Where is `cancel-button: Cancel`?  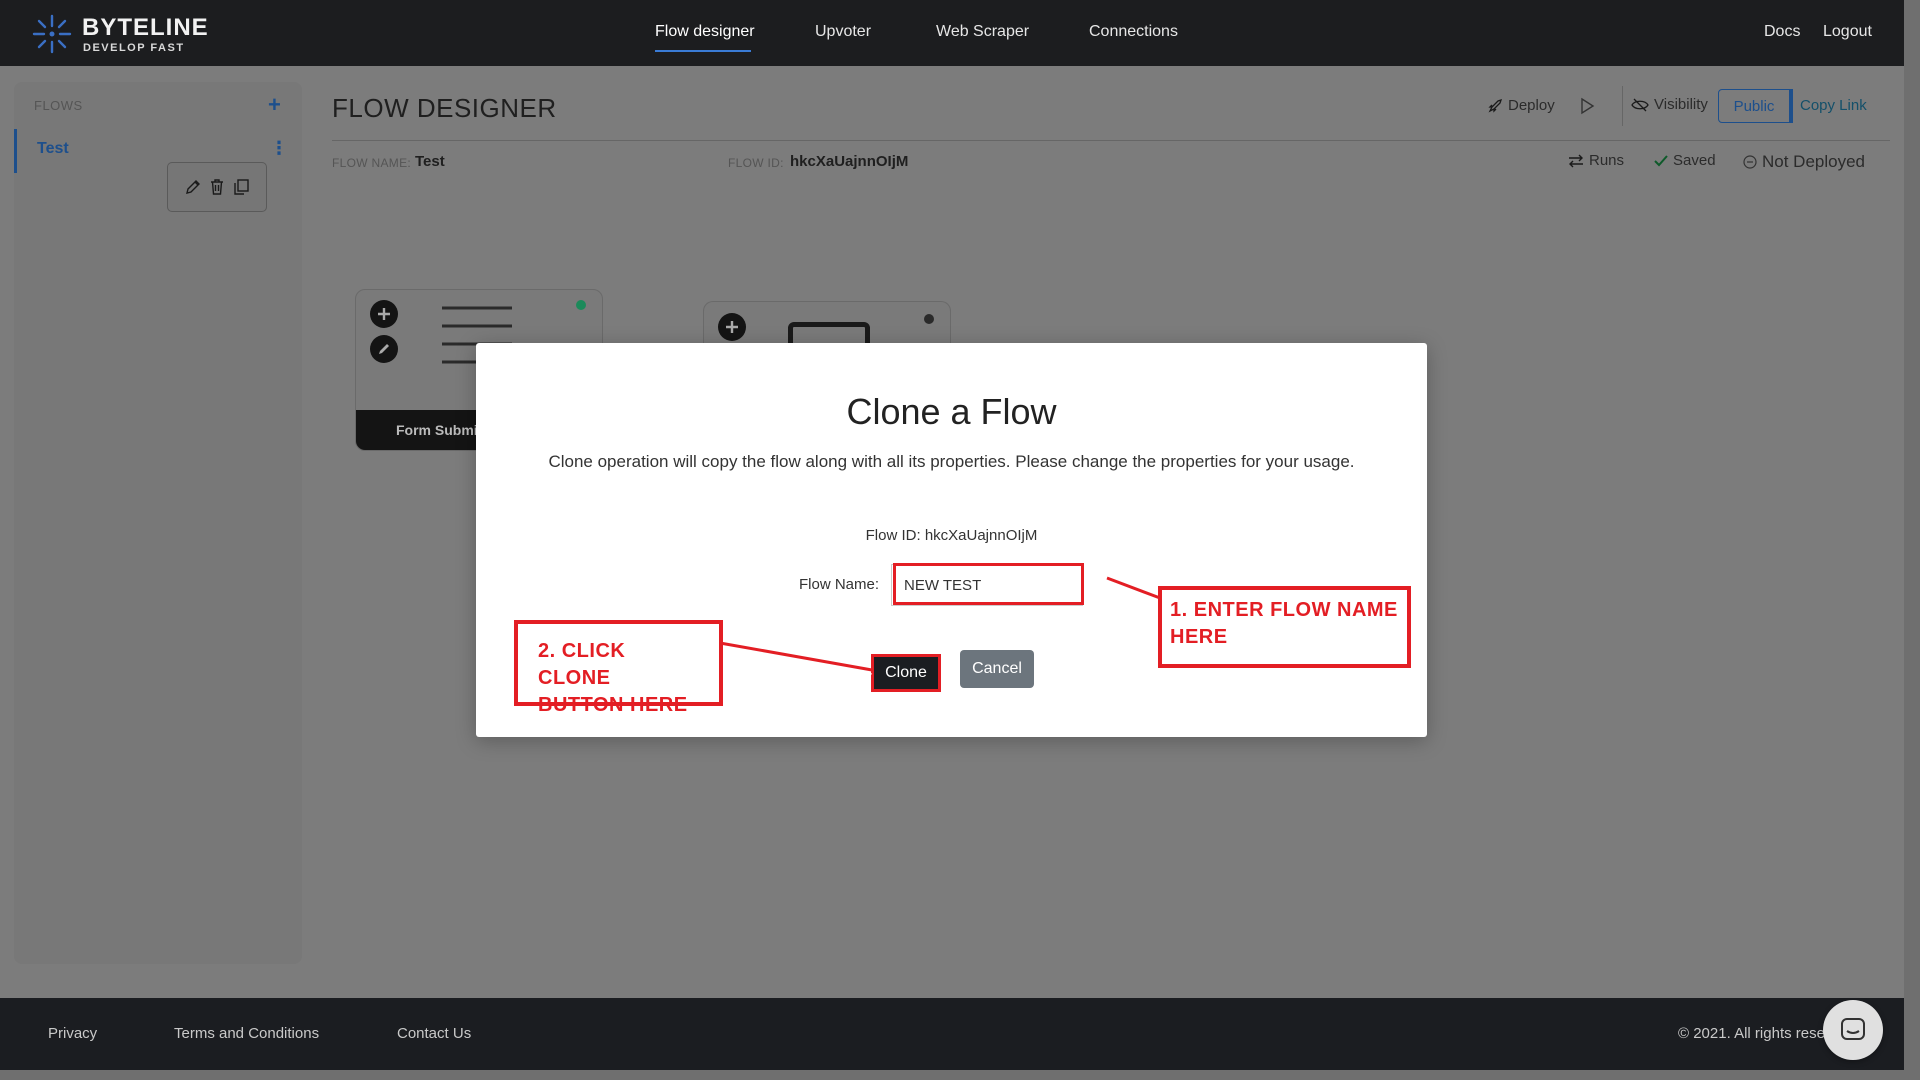 cancel-button: Cancel is located at coordinates (997, 669).